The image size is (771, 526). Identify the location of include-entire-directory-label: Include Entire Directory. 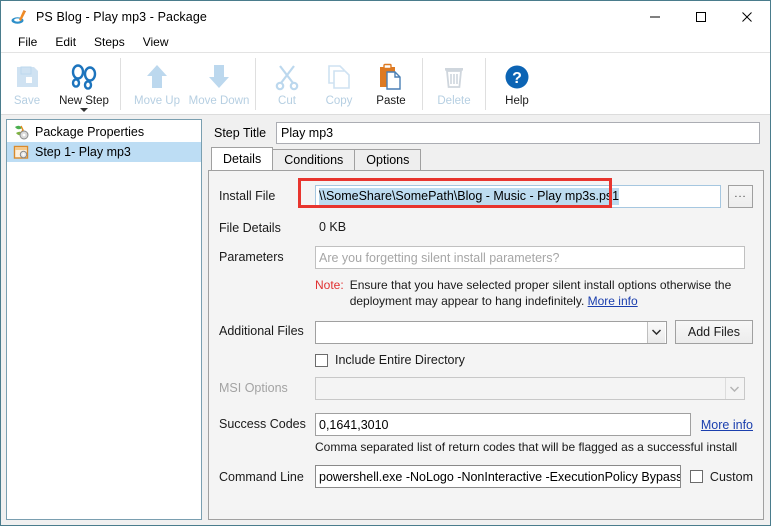
(400, 360).